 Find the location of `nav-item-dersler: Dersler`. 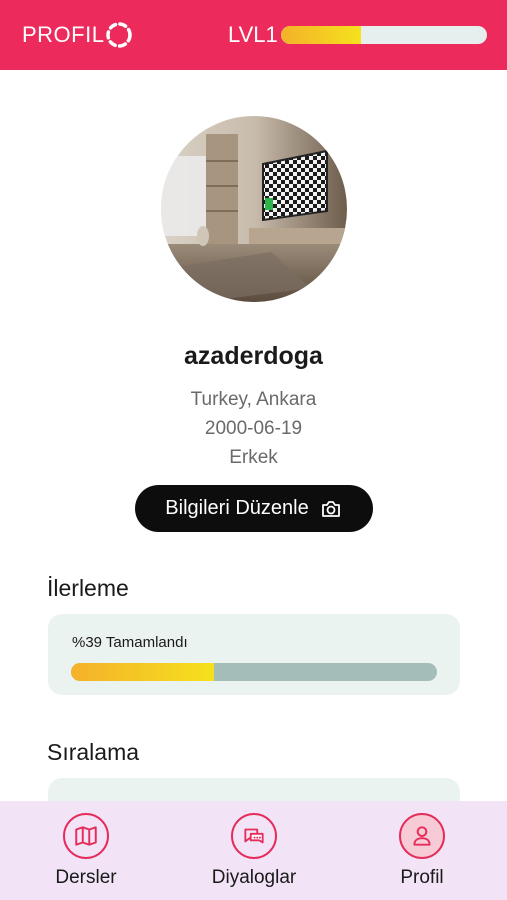

nav-item-dersler: Dersler is located at coordinates (86, 851).